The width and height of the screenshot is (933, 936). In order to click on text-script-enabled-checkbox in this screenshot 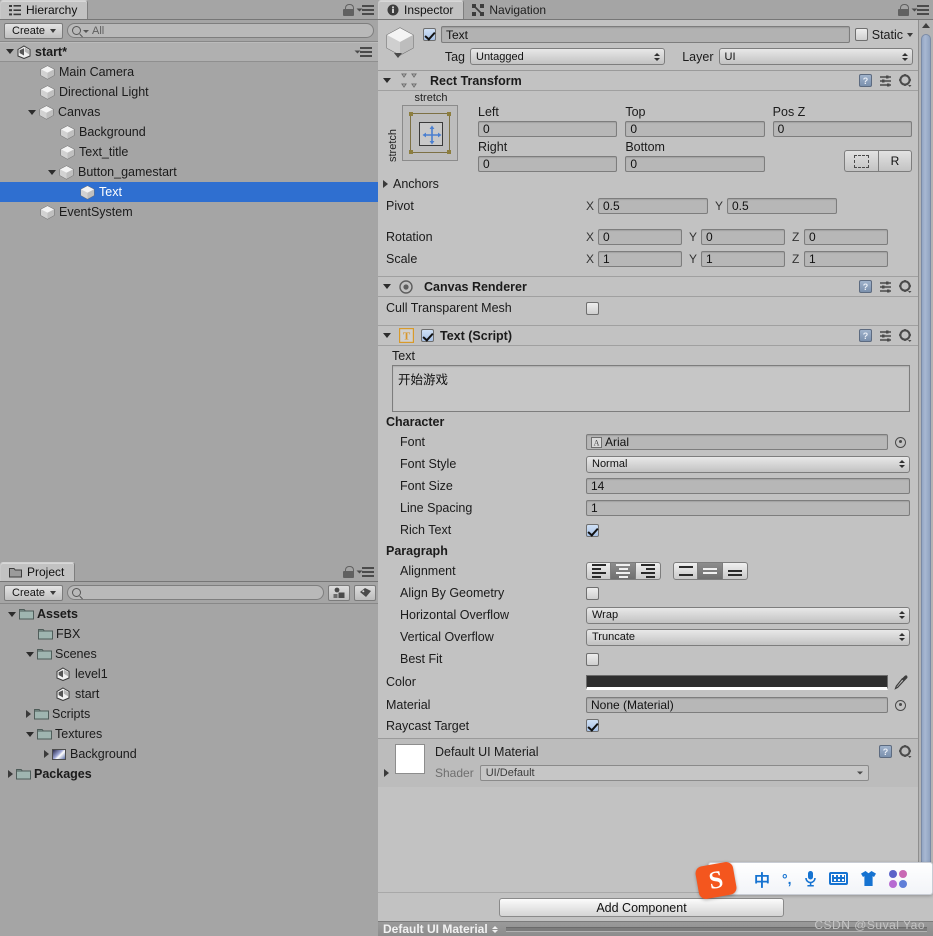, I will do `click(427, 335)`.